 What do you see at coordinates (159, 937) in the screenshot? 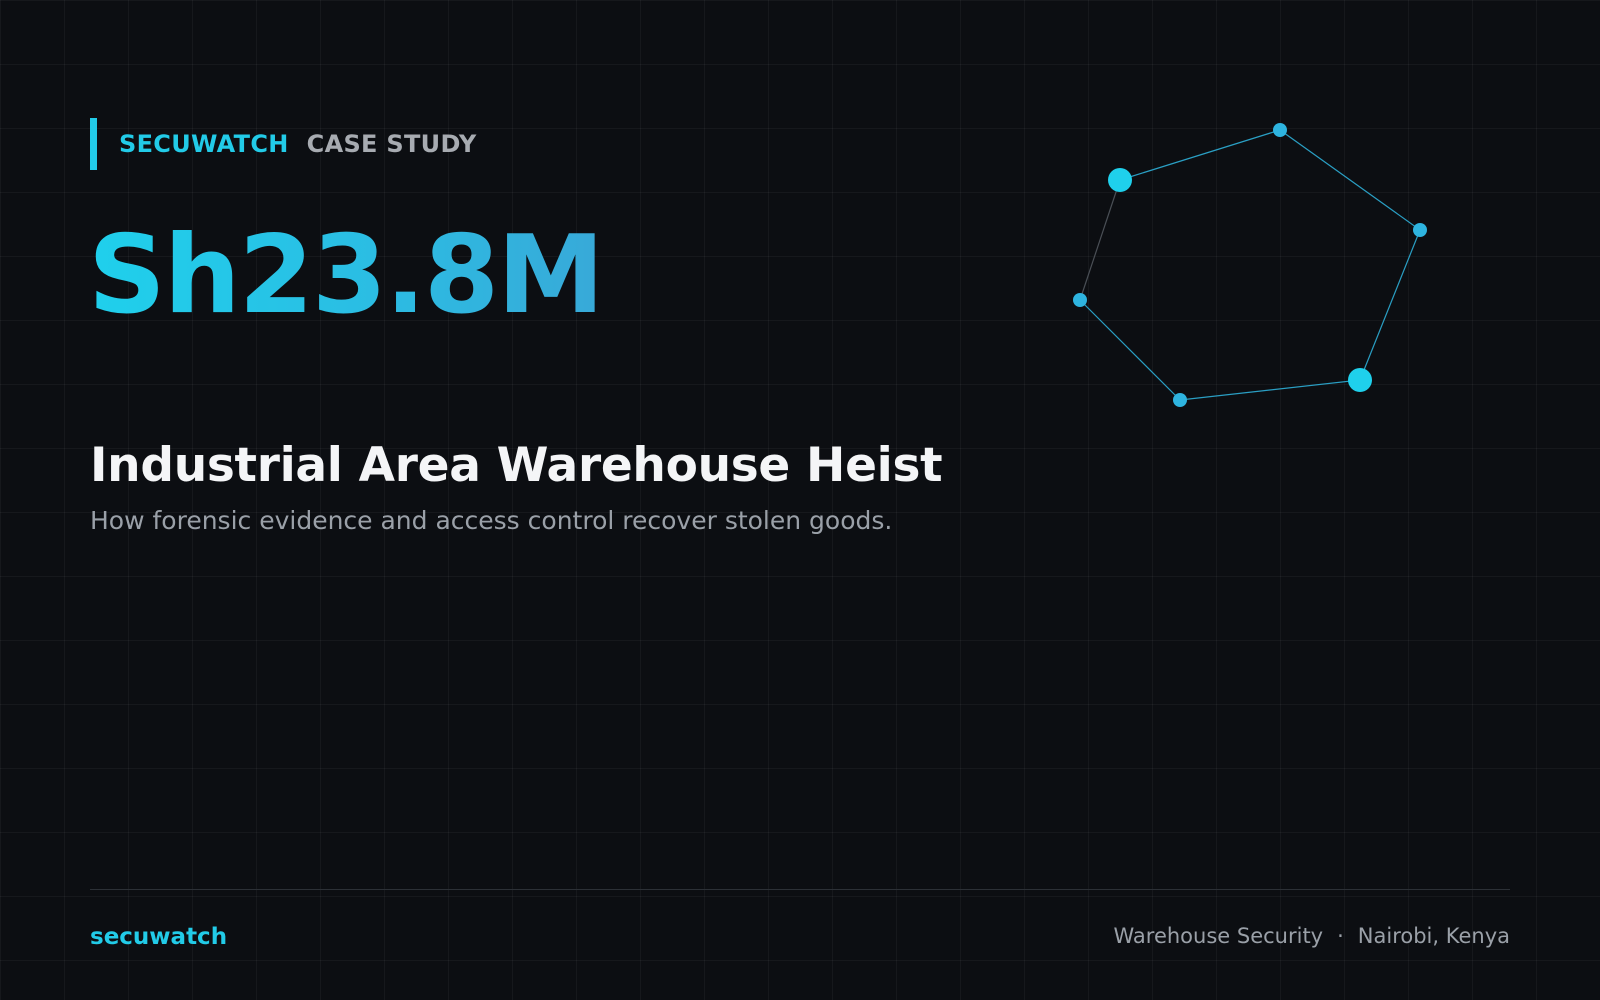
I see `footer-brand: secuwatch` at bounding box center [159, 937].